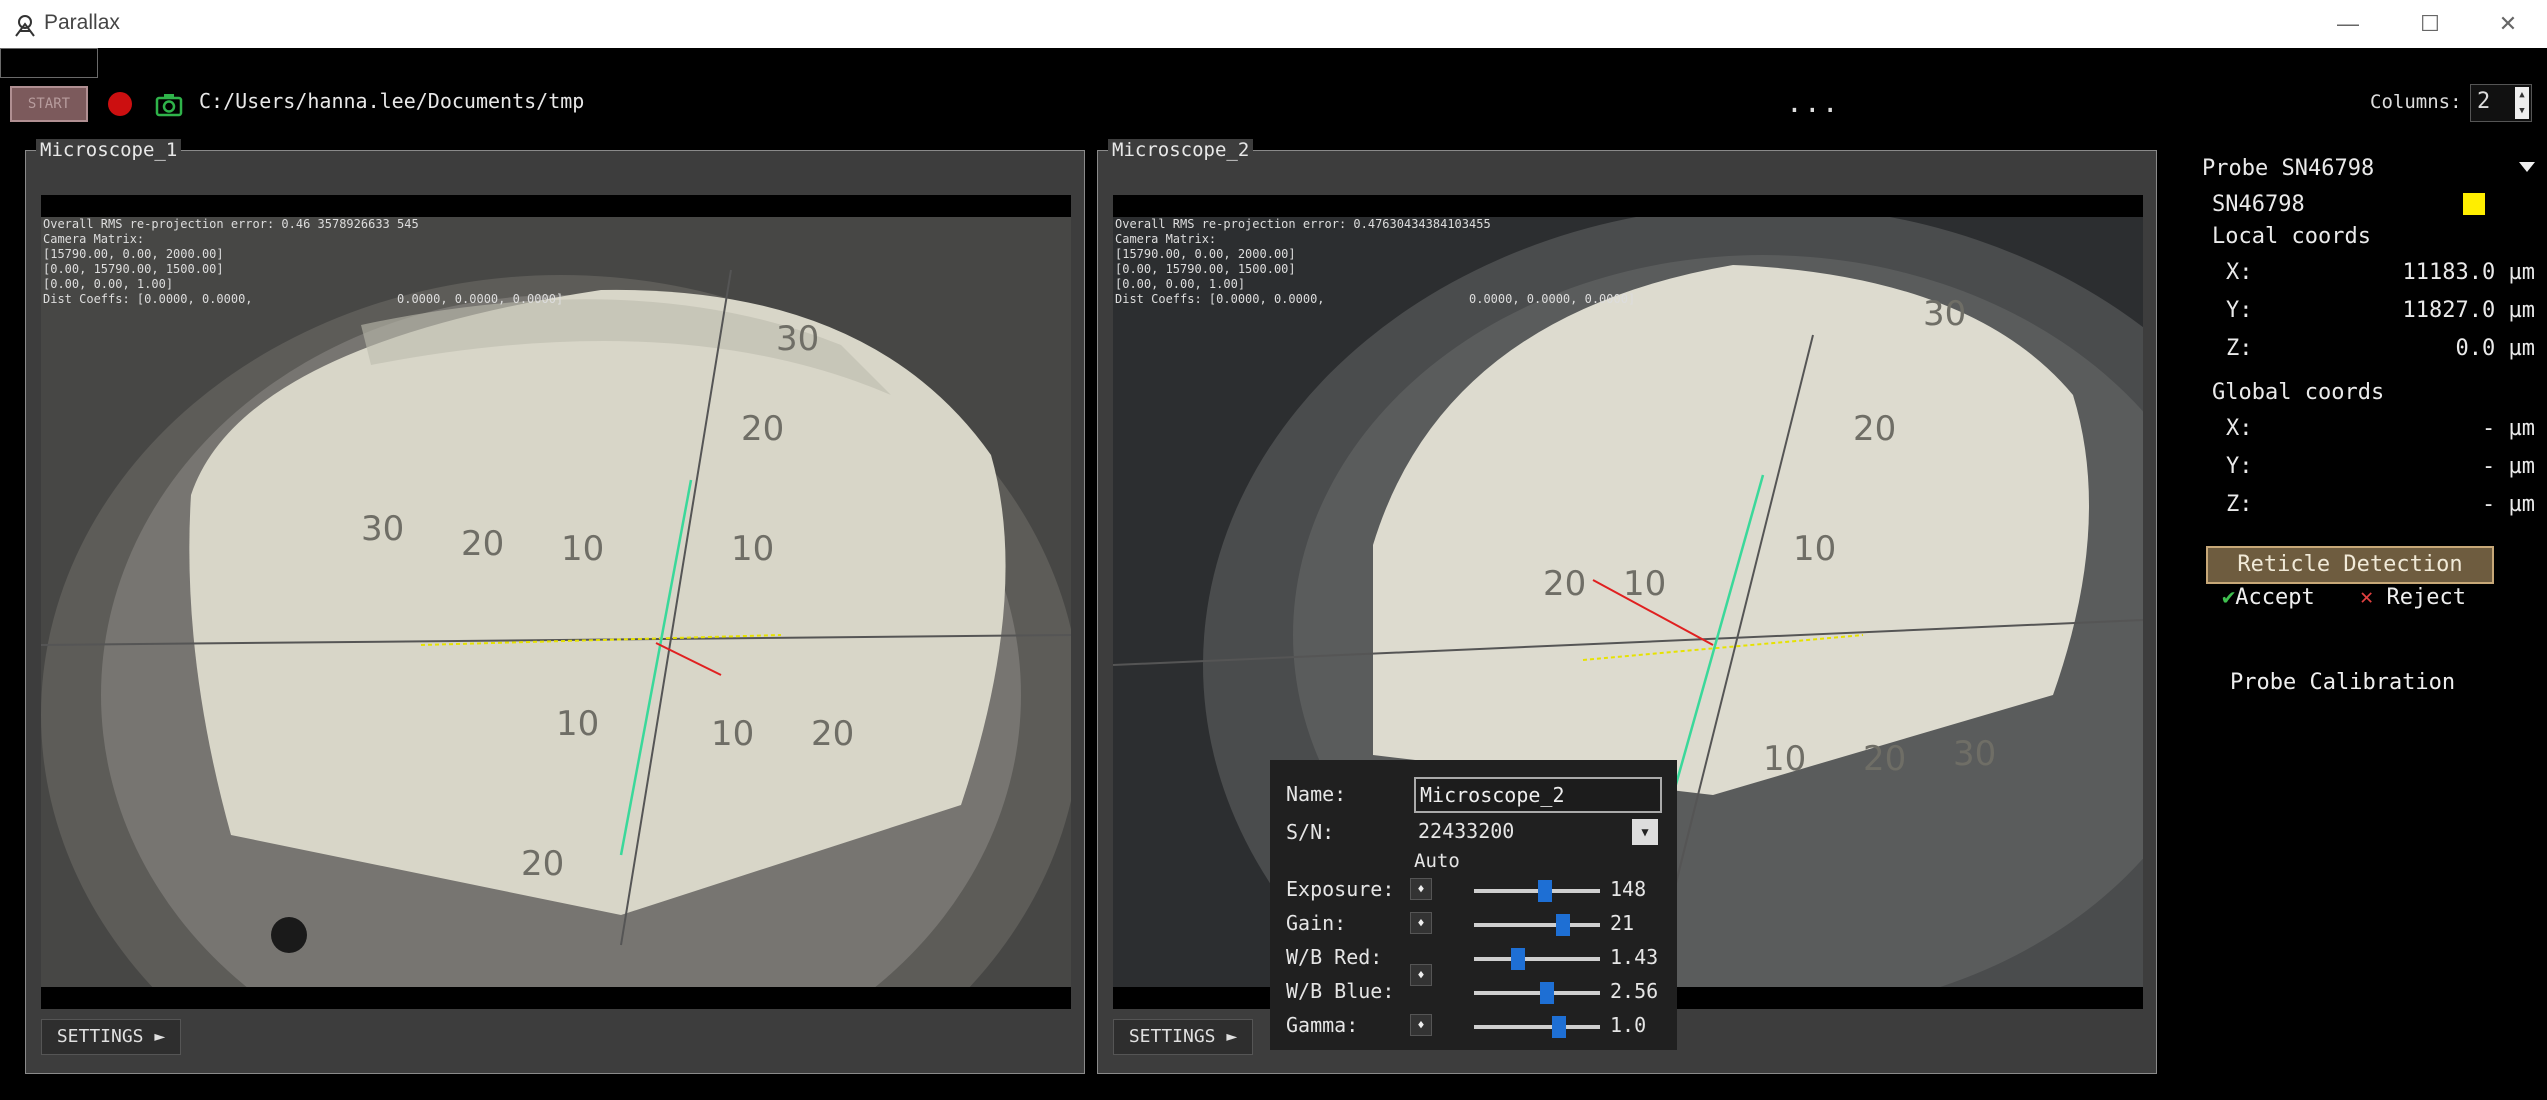 This screenshot has width=2547, height=1100. I want to click on columns-spinbox: 2 ▲ ▼, so click(2501, 103).